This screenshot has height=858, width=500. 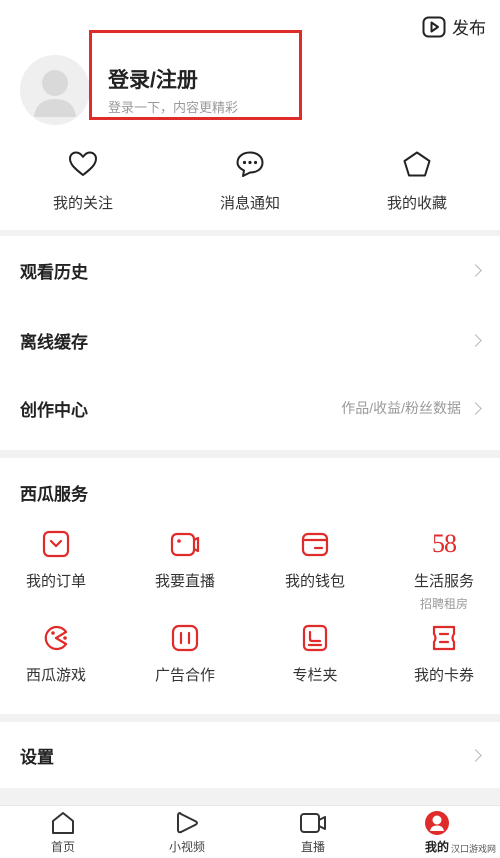 I want to click on bottom-tab-bar: 首页 小视频 直播 我的 汉口游戏网, so click(x=250, y=831).